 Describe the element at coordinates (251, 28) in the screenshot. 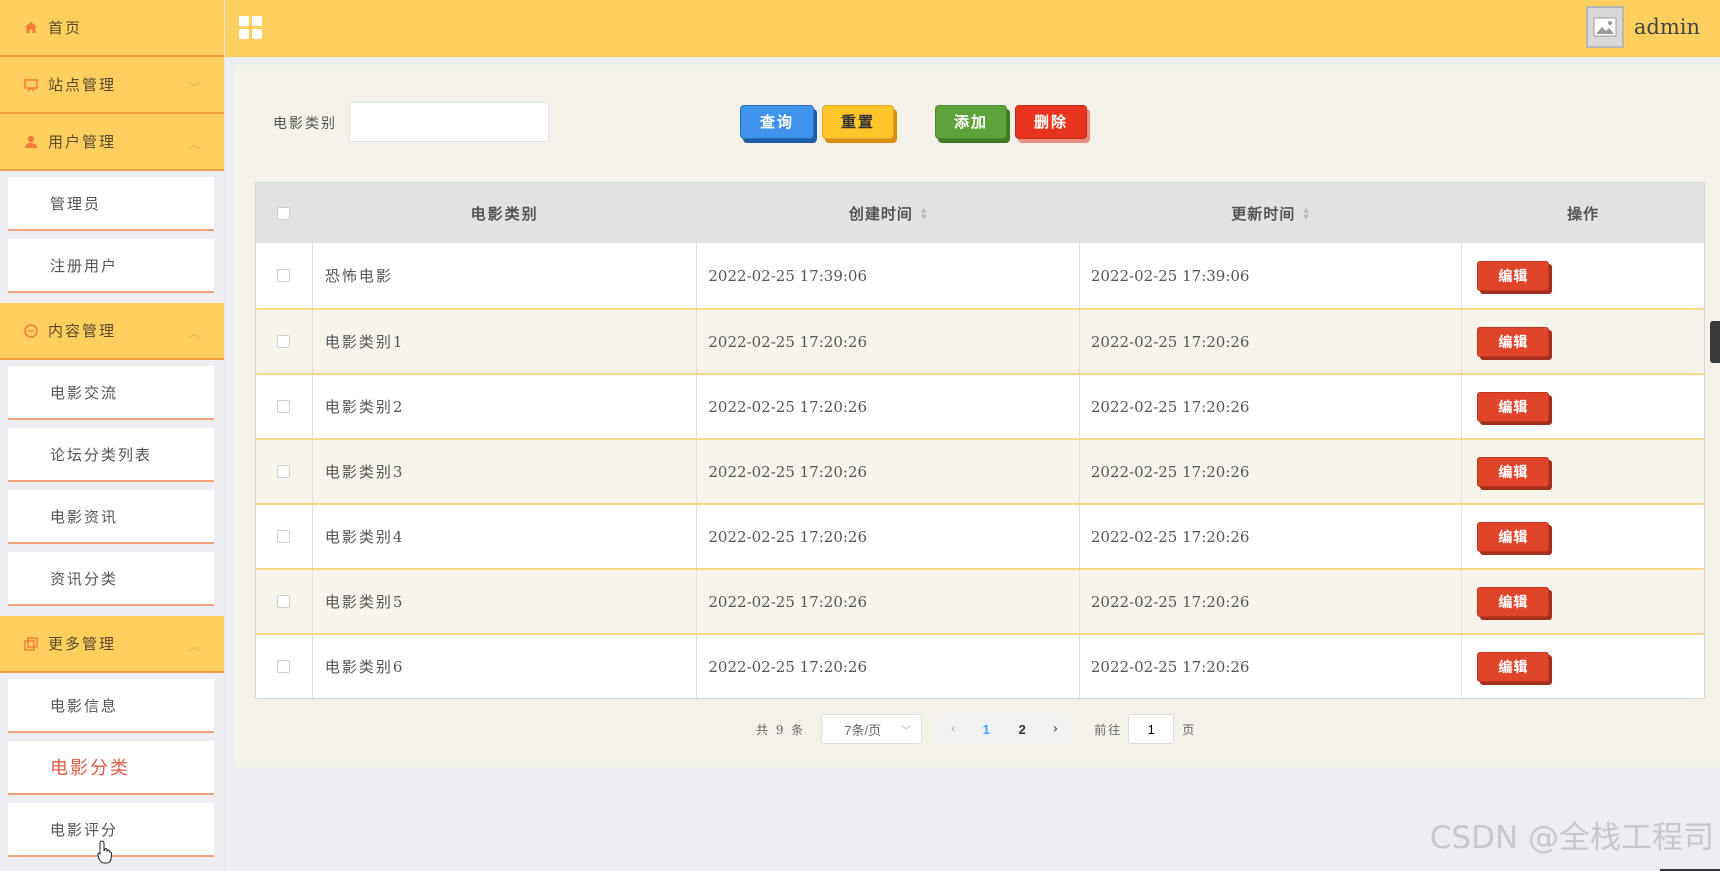

I see `grid-menu-icon` at that location.